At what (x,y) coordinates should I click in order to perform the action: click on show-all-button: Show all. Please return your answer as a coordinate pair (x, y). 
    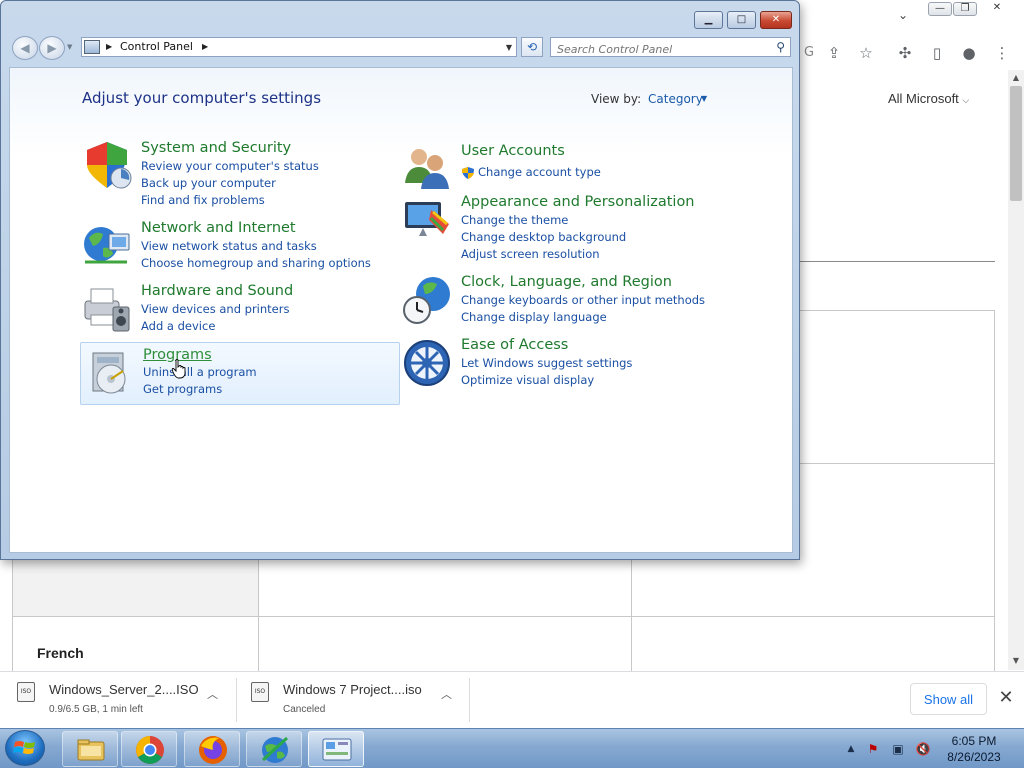
    Looking at the image, I should click on (948, 699).